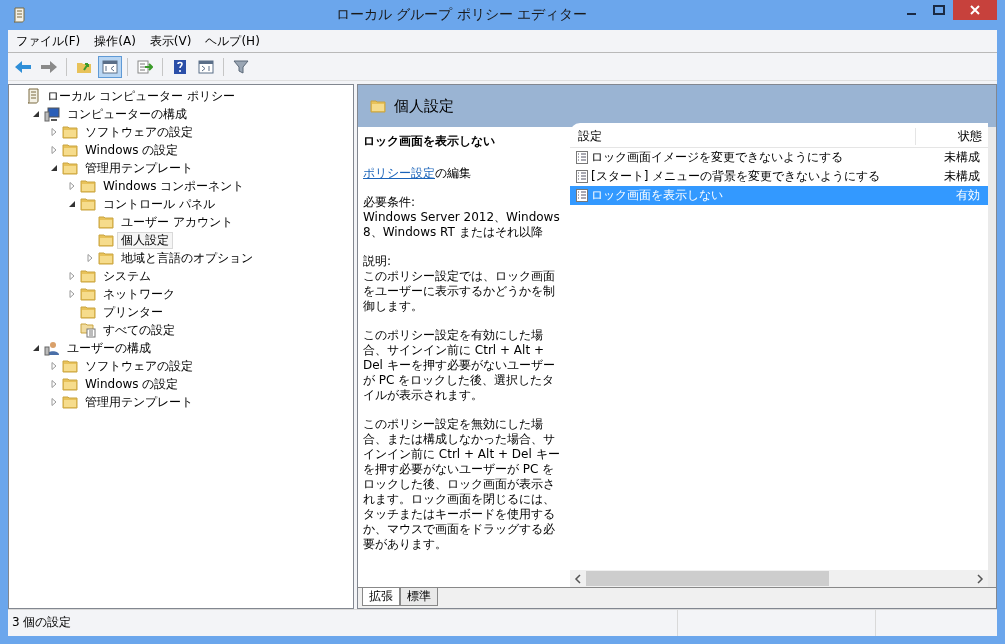 Image resolution: width=1005 pixels, height=644 pixels. What do you see at coordinates (145, 240) in the screenshot?
I see `tree-item: 個人設定` at bounding box center [145, 240].